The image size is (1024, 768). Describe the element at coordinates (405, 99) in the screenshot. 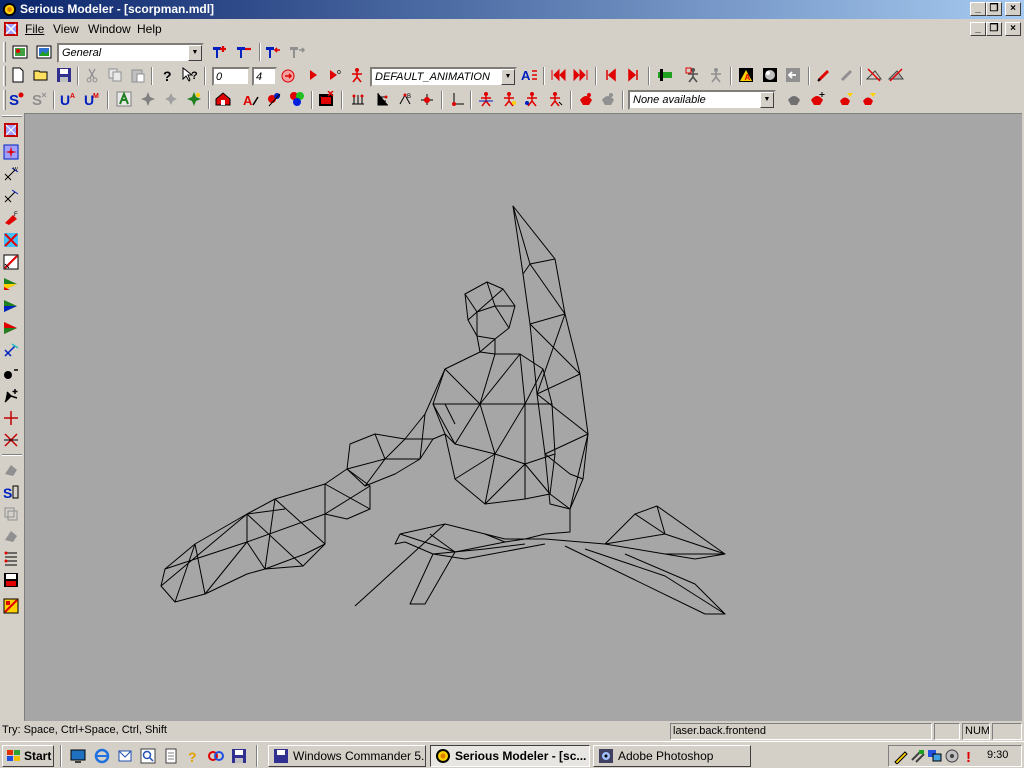

I see `axis-b-icon: B` at that location.